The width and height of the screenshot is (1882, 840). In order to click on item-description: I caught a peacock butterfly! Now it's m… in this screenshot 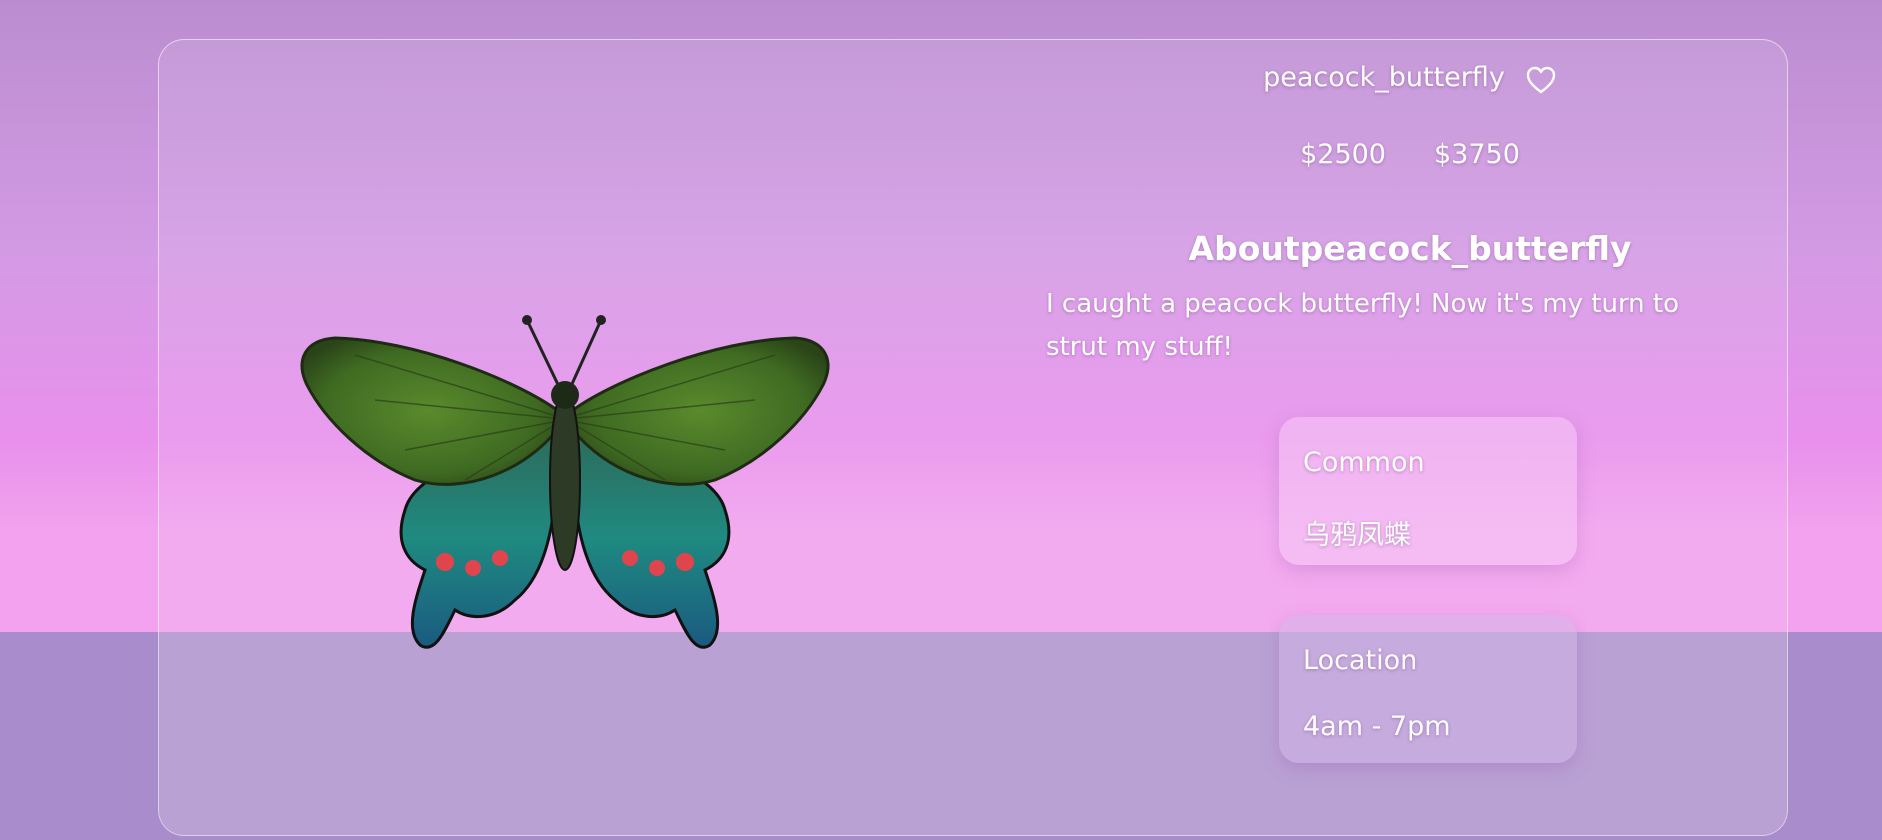, I will do `click(1363, 325)`.